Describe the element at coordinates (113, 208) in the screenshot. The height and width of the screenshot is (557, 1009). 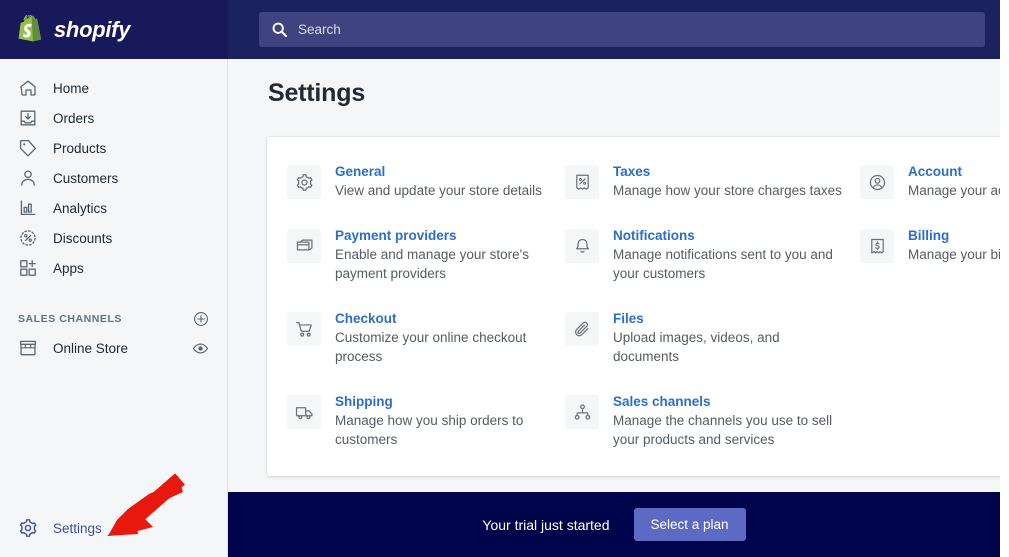
I see `sidebar-item-analytics: Analytics` at that location.